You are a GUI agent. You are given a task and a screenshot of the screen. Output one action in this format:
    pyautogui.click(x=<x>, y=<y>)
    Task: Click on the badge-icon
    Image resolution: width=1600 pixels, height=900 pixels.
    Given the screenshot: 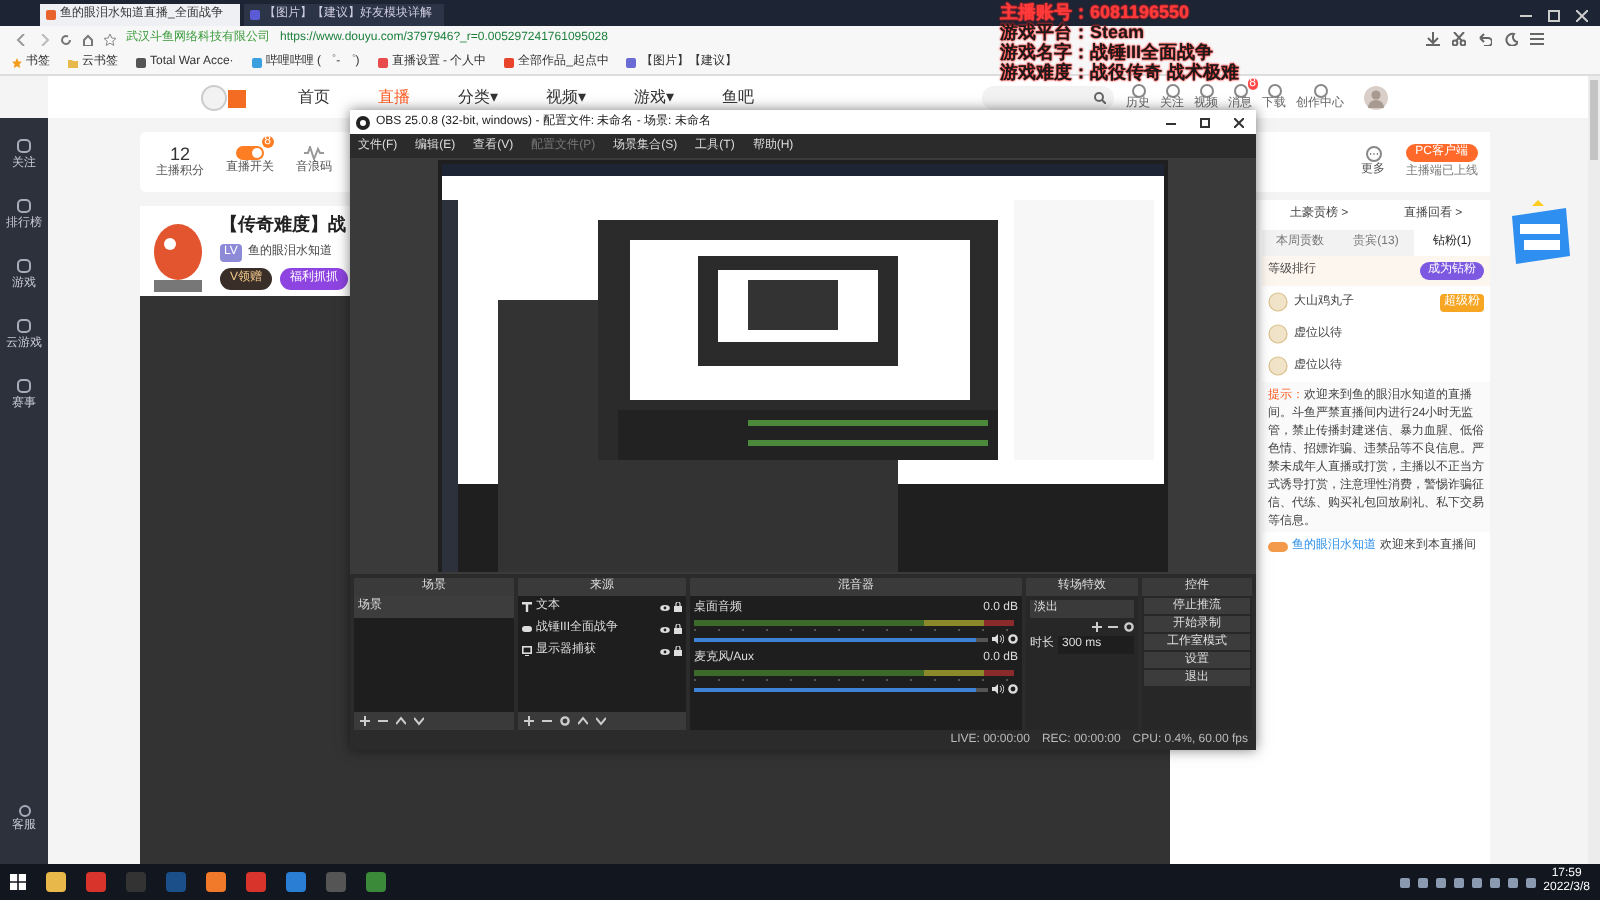 What is the action you would take?
    pyautogui.click(x=1278, y=547)
    